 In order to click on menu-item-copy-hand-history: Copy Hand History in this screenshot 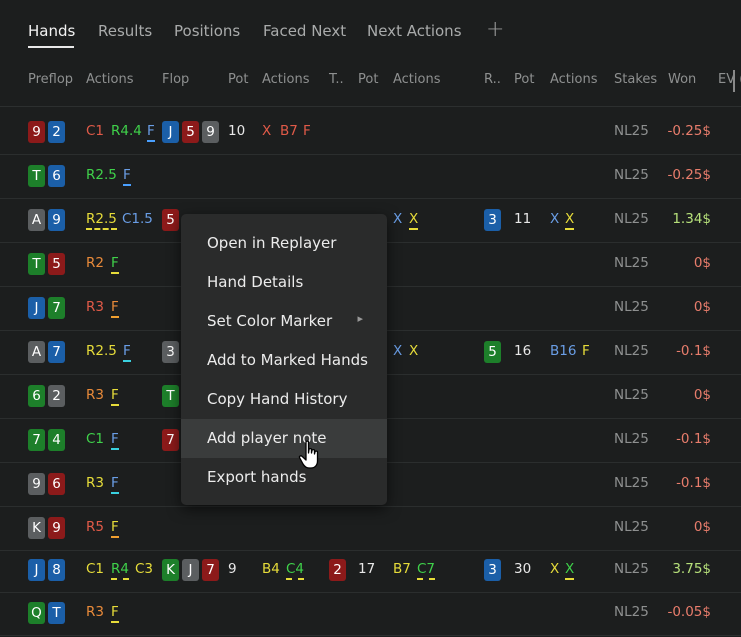, I will do `click(284, 399)`.